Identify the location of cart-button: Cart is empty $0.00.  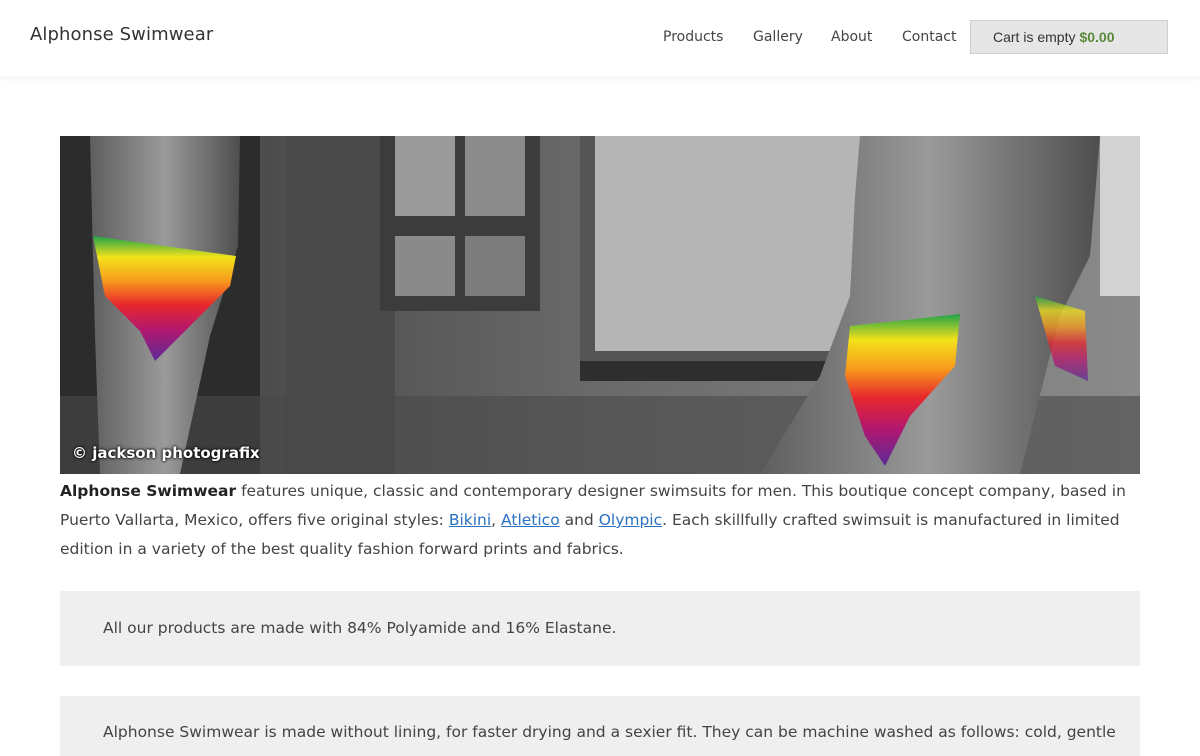
(1069, 37).